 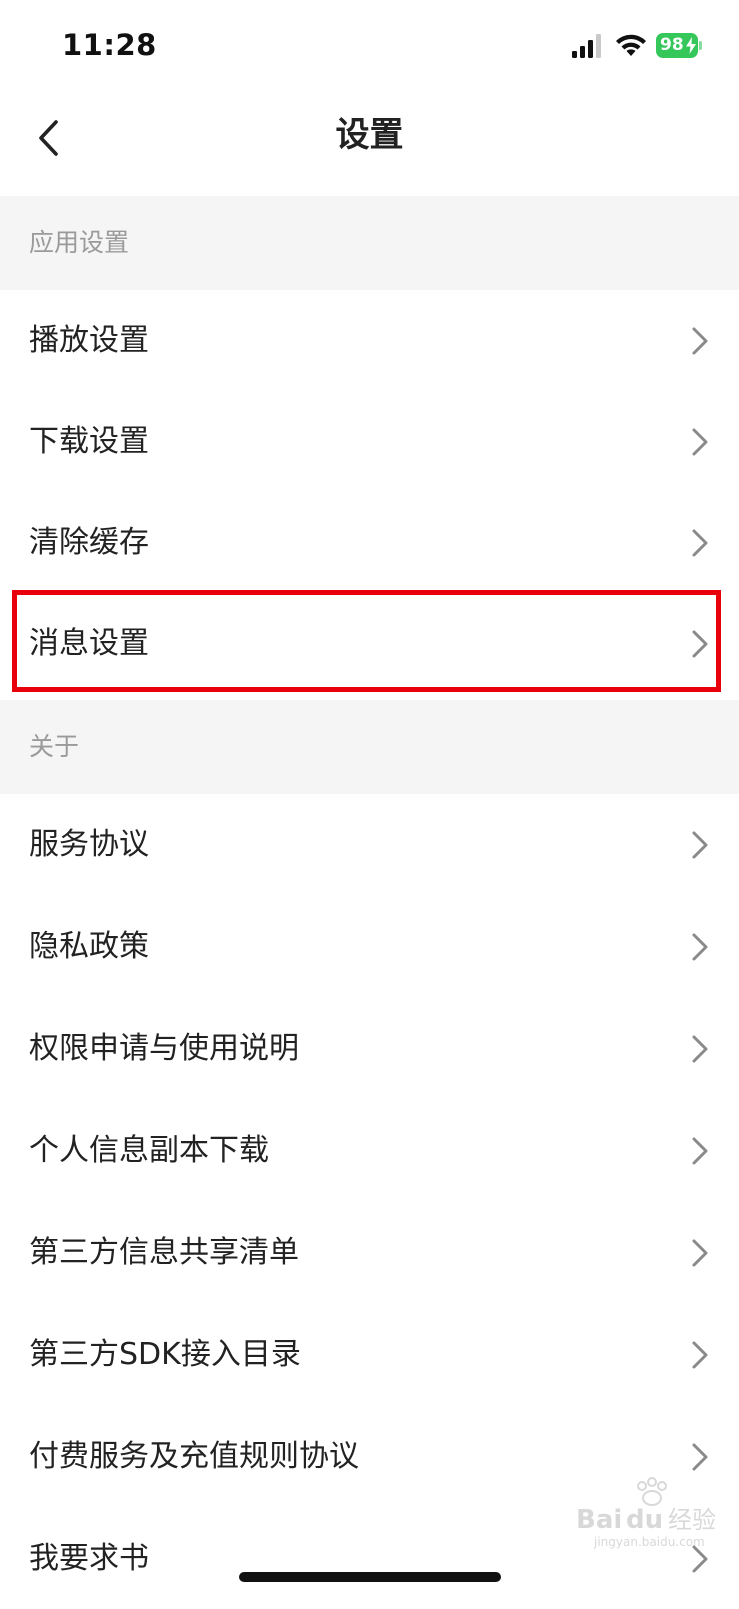 What do you see at coordinates (89, 844) in the screenshot?
I see `row-label: 服务协议` at bounding box center [89, 844].